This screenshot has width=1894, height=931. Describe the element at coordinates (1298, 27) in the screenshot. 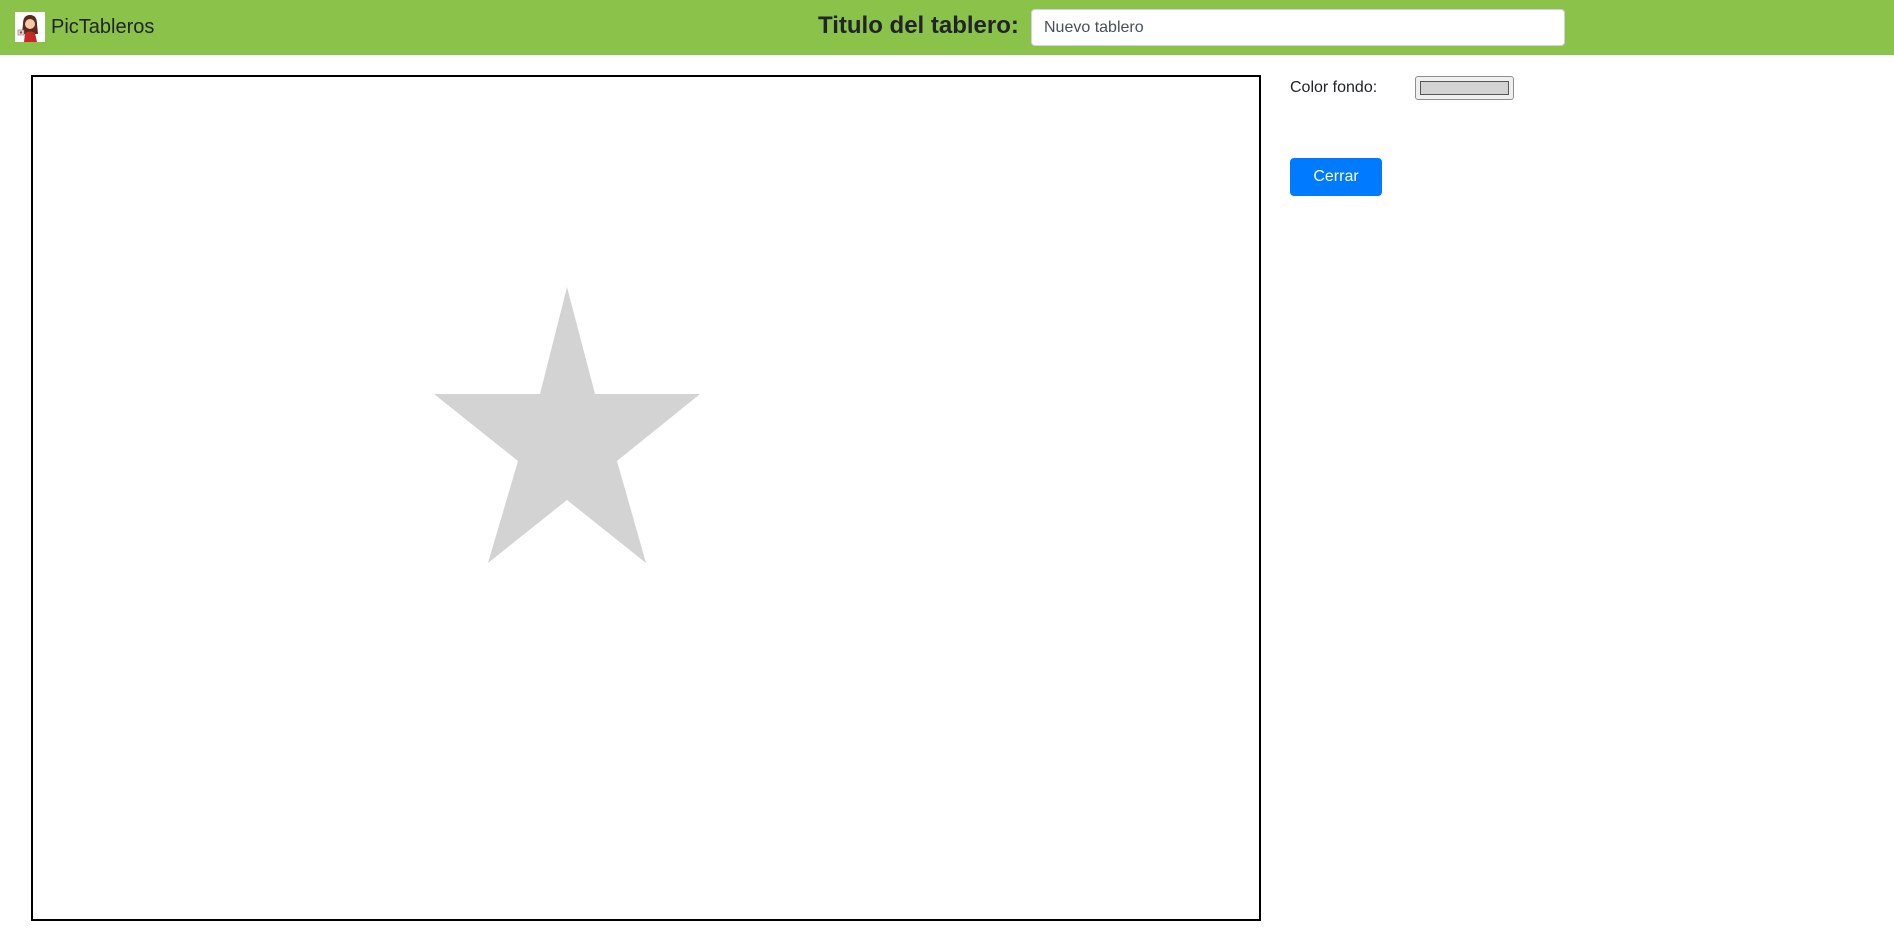

I see `board-title-input` at that location.